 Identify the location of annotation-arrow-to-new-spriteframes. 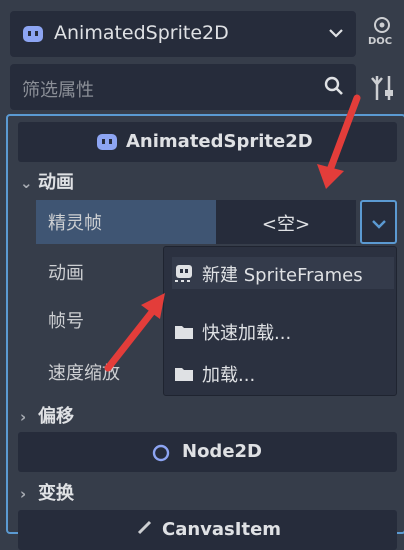
(134, 332).